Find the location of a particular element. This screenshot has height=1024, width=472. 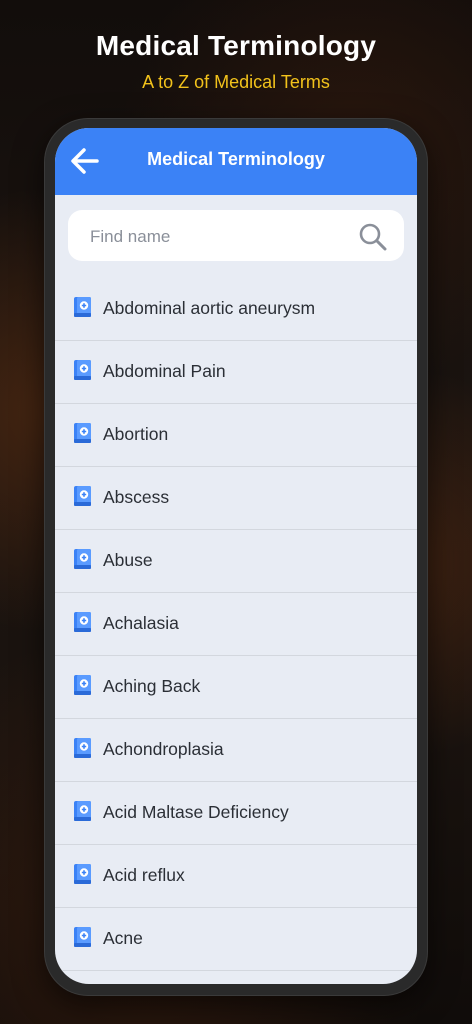

search-bar is located at coordinates (236, 236).